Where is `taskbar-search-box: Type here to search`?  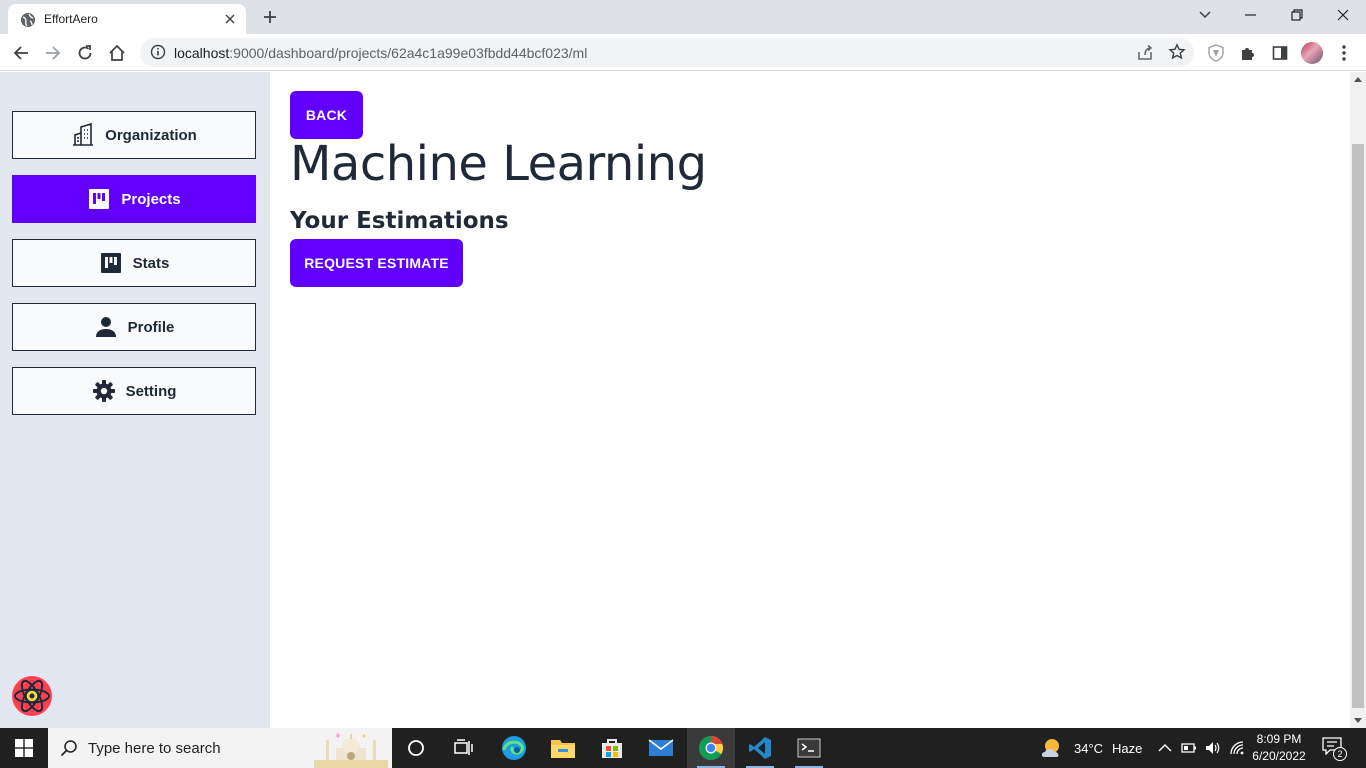
taskbar-search-box: Type here to search is located at coordinates (220, 748).